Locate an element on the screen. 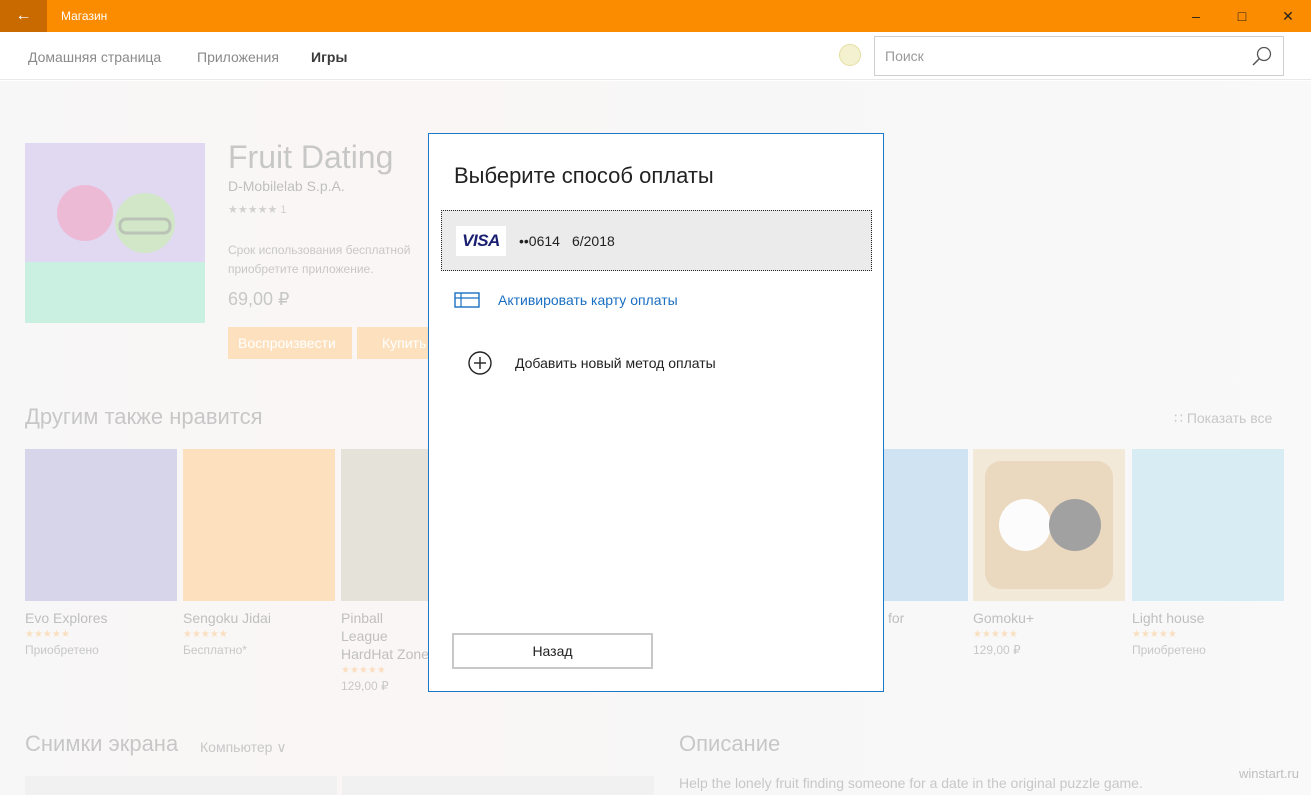 The height and width of the screenshot is (795, 1311). add-payment-method-label: Добавить новый метод оплаты is located at coordinates (615, 363).